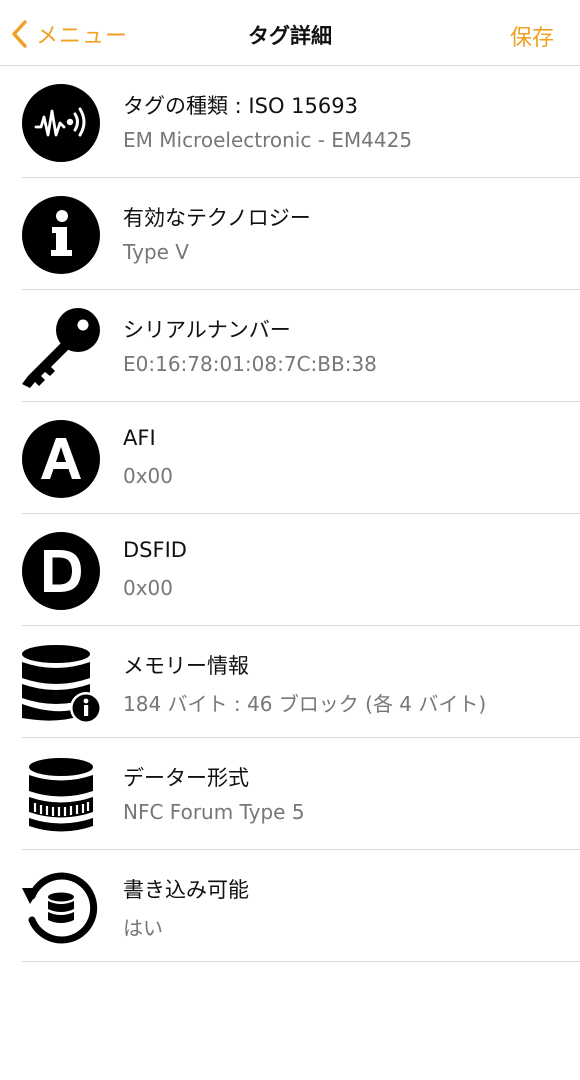  What do you see at coordinates (290, 906) in the screenshot?
I see `list-item-writable: 書き込み可能 はい` at bounding box center [290, 906].